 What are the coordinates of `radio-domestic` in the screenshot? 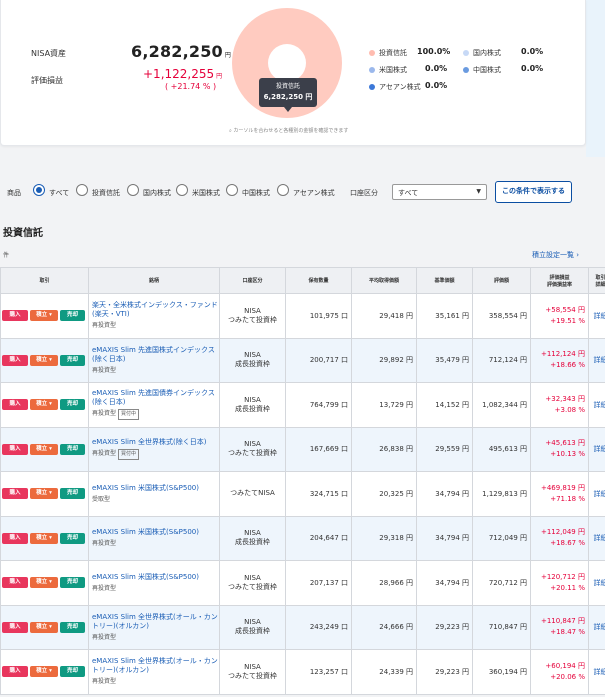 It's located at (133, 190).